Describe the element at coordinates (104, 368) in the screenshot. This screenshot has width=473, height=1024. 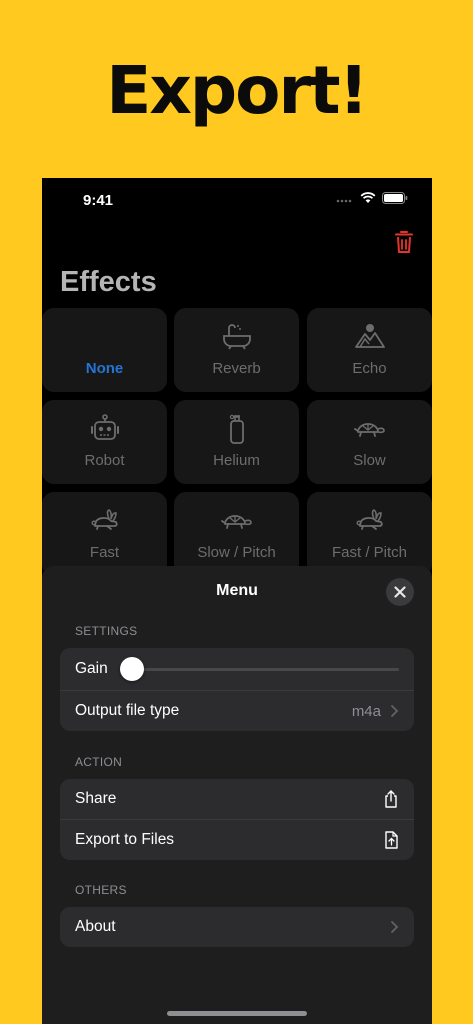
I see `effect-label: None` at that location.